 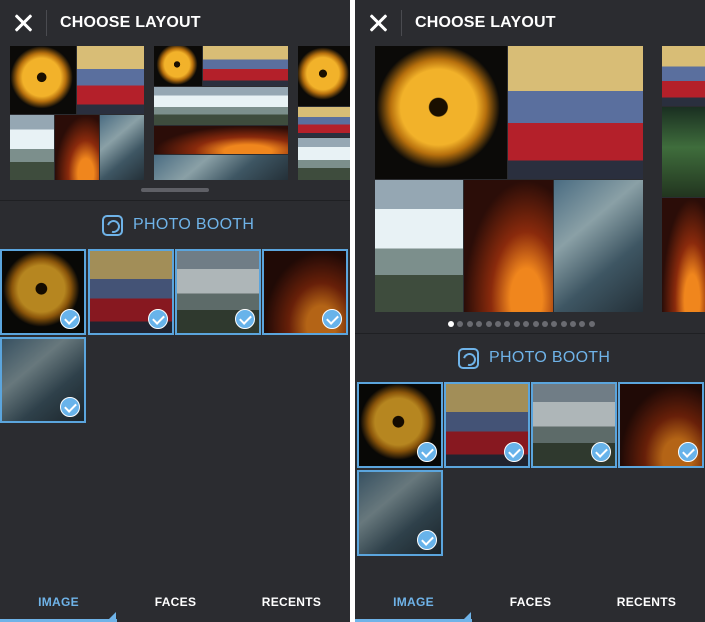 I want to click on layout-option-next, so click(x=683, y=179).